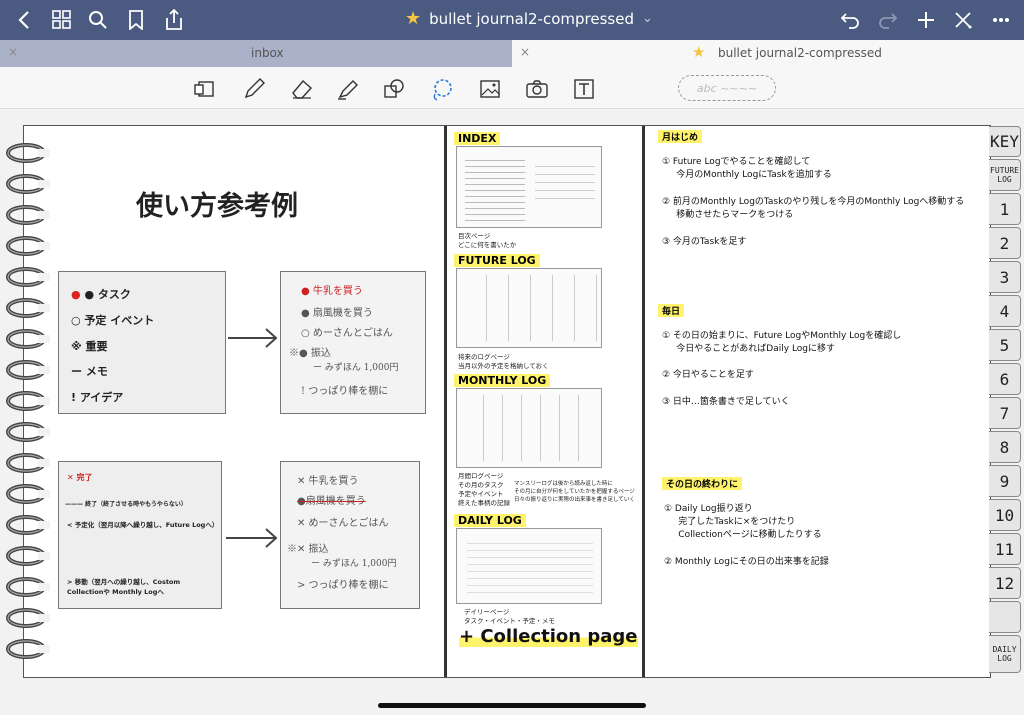 The height and width of the screenshot is (715, 1024). I want to click on section-heading-monthly-log: MONTHLY LOG, so click(502, 380).